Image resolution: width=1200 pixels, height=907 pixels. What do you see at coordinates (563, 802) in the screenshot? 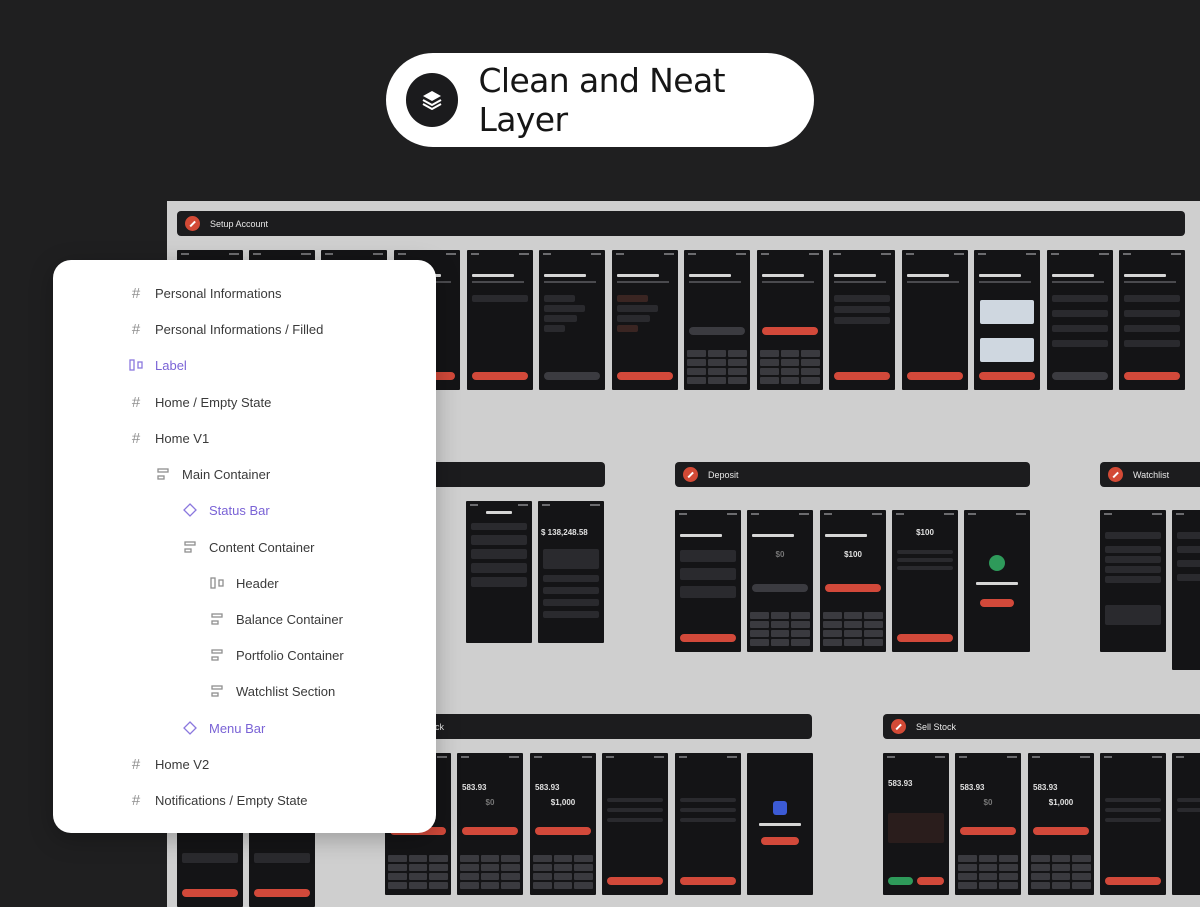
I see `buy-amount: $1,000` at bounding box center [563, 802].